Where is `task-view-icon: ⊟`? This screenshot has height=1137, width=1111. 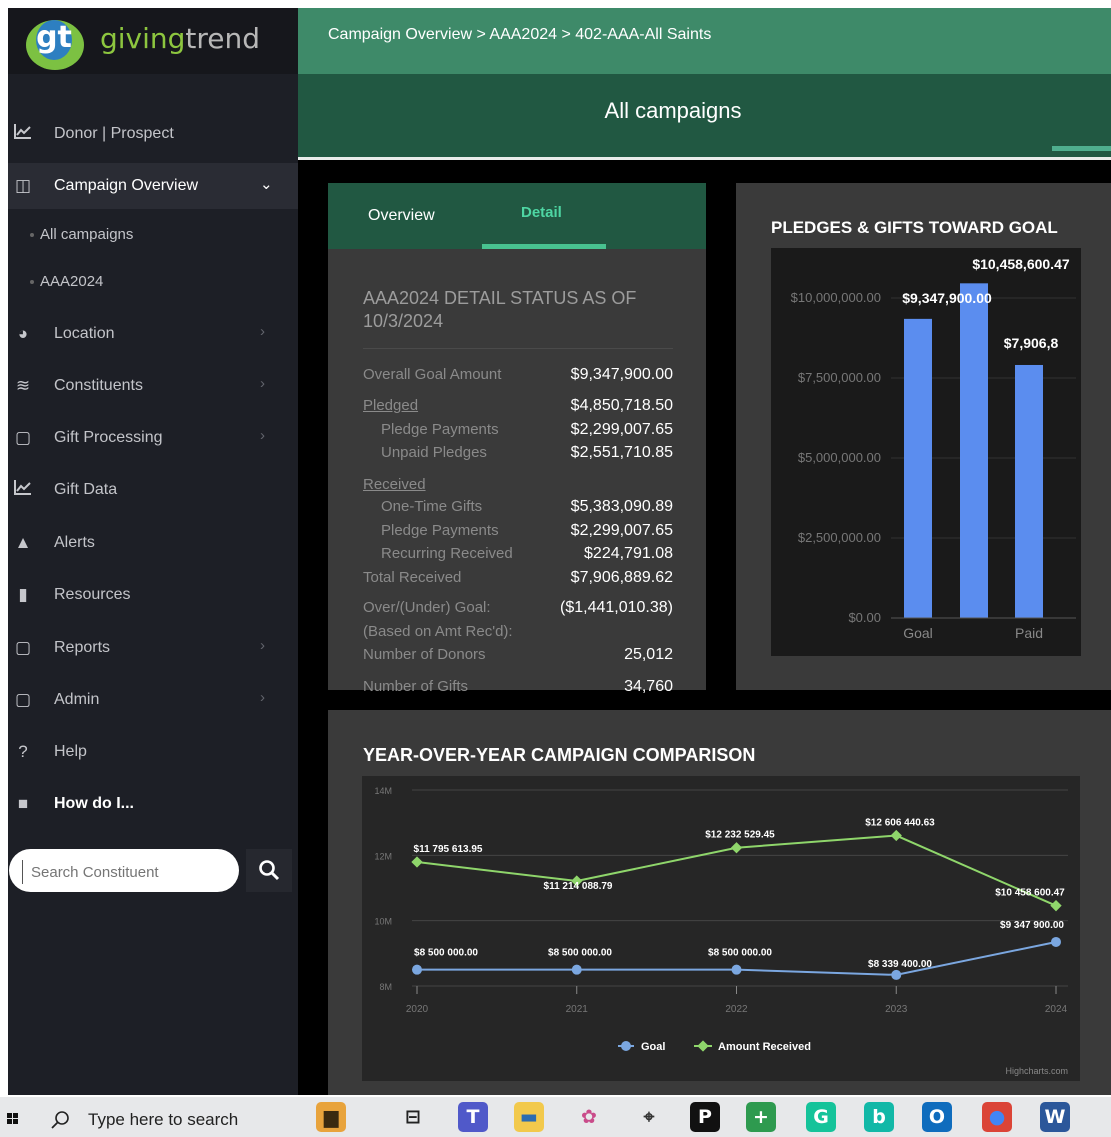 task-view-icon: ⊟ is located at coordinates (413, 1117).